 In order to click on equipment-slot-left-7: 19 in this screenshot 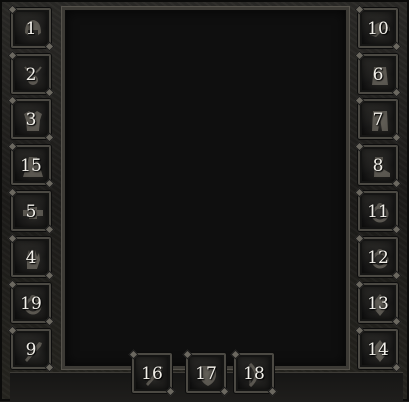, I will do `click(31, 303)`.